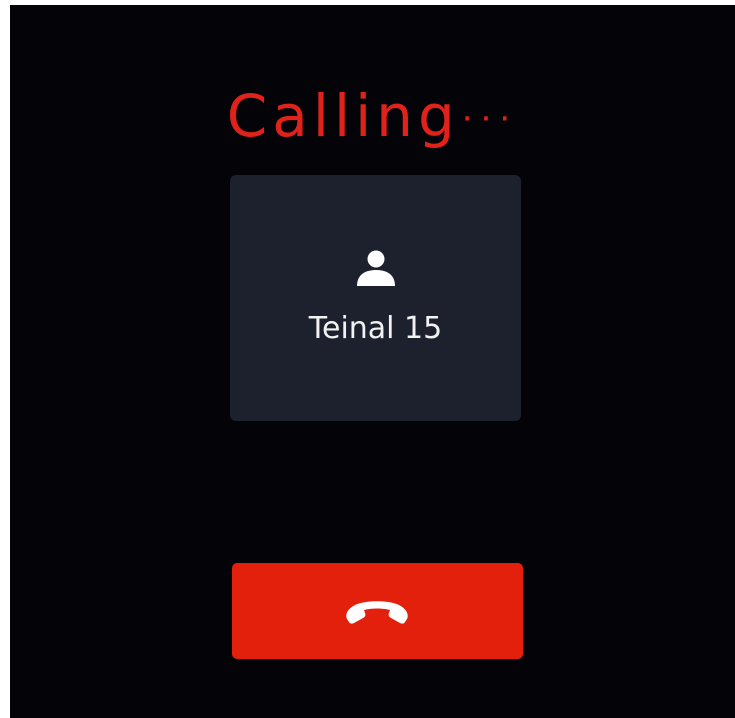 The height and width of the screenshot is (718, 735). What do you see at coordinates (490, 119) in the screenshot?
I see `calling-dots: ···` at bounding box center [490, 119].